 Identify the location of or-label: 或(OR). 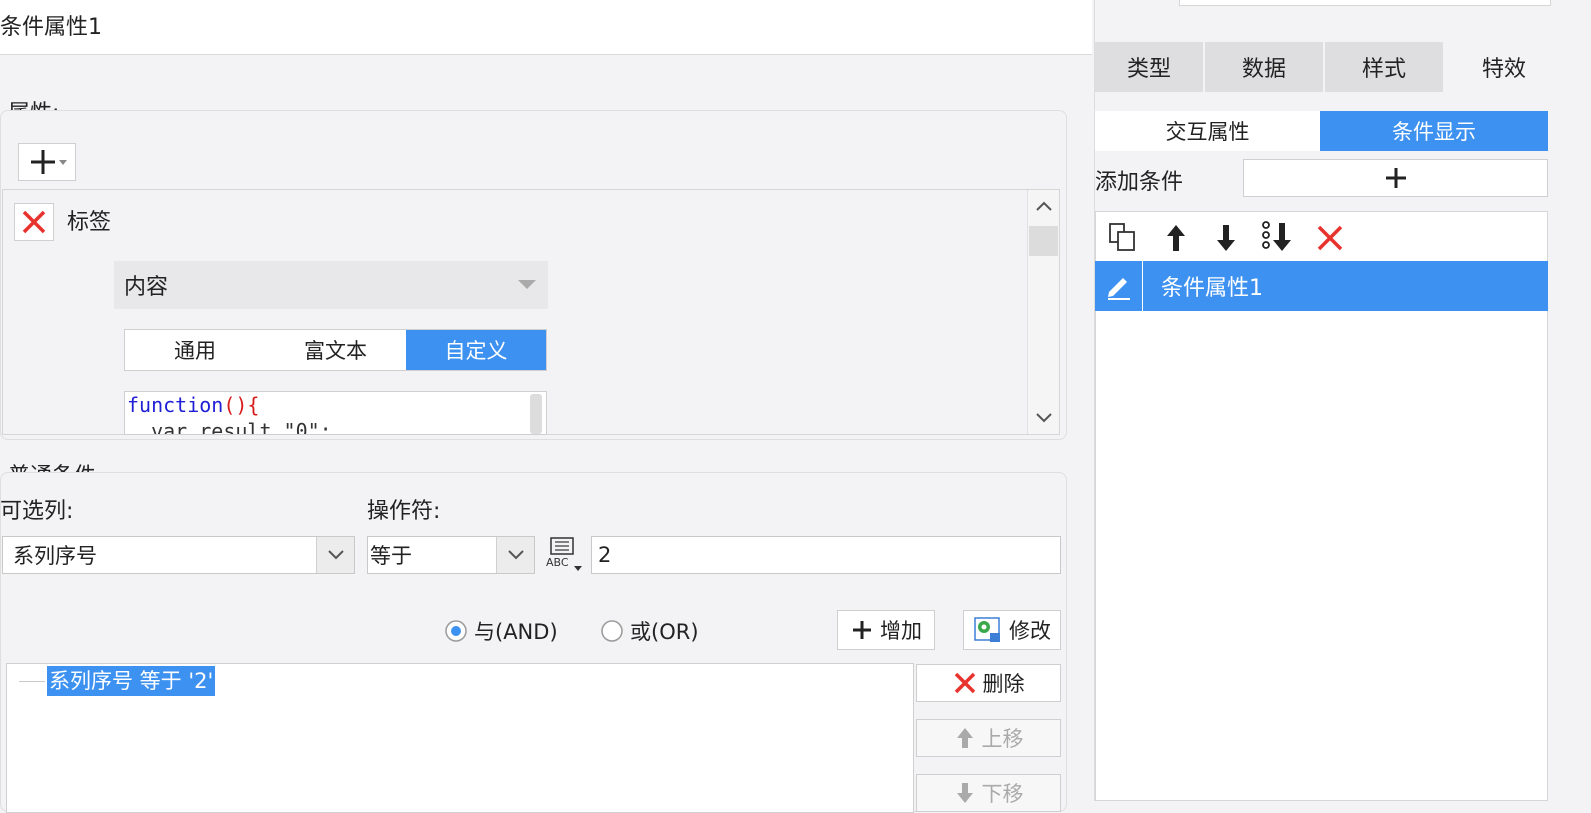
(664, 632).